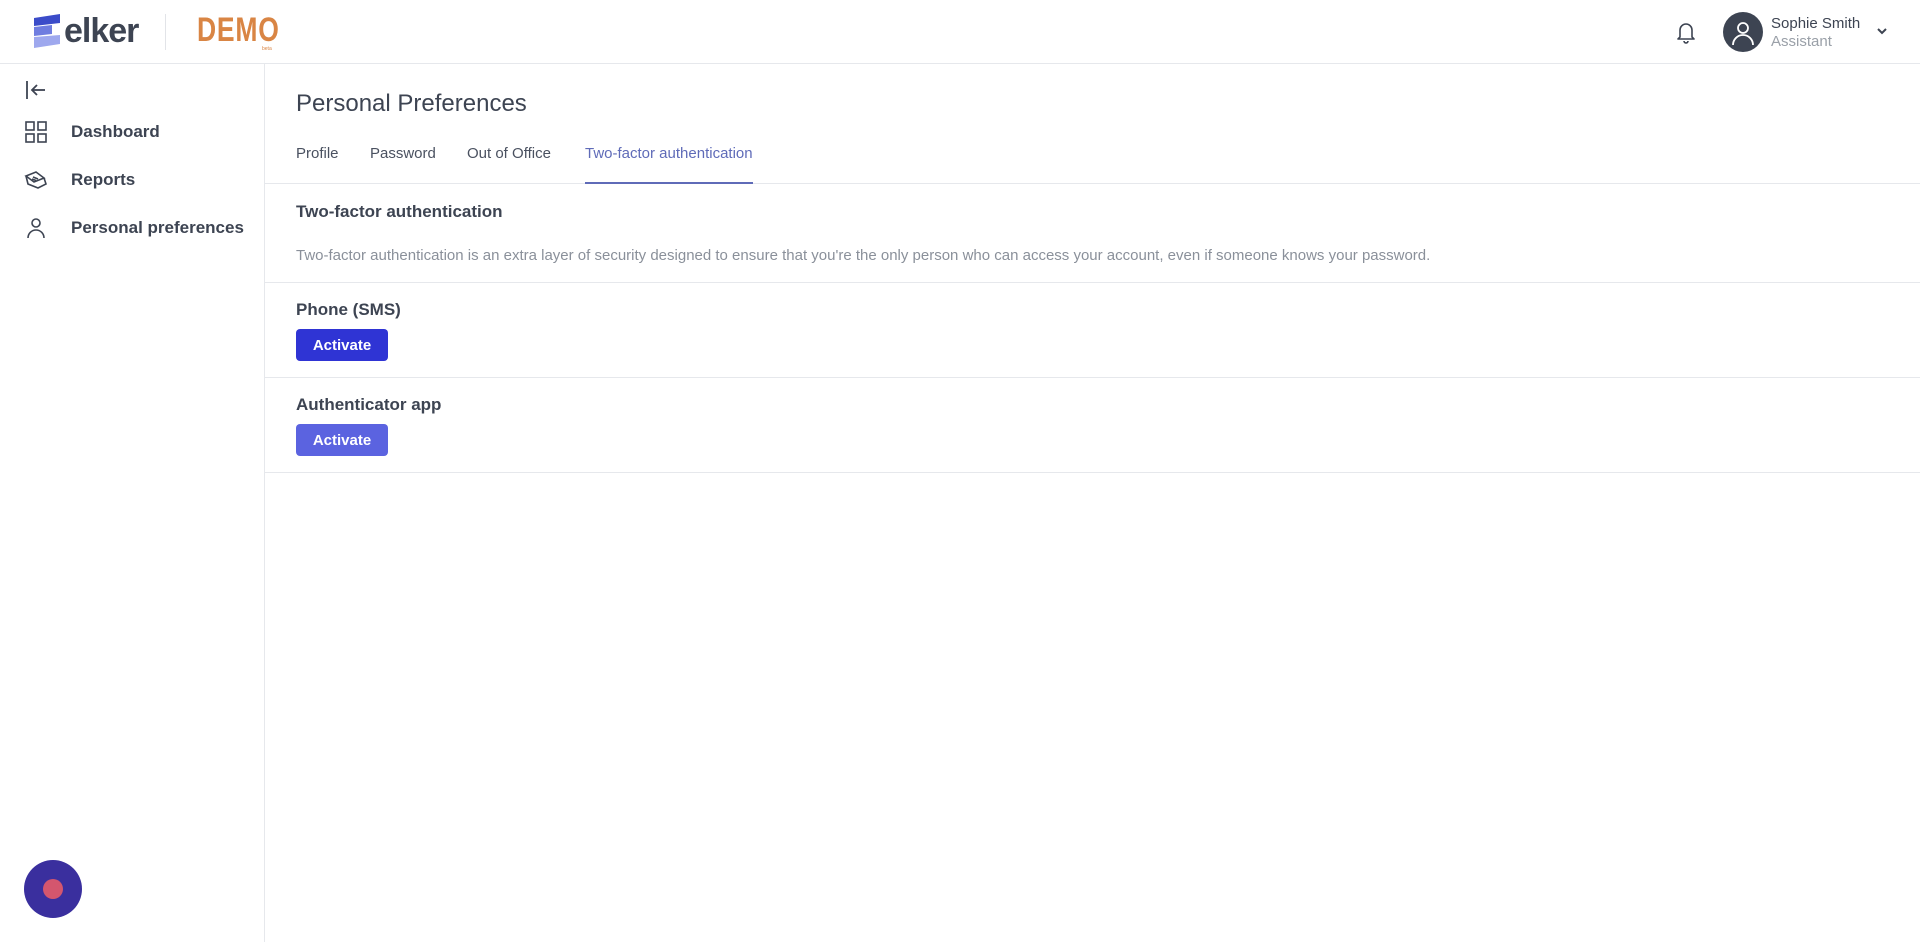 Image resolution: width=1920 pixels, height=942 pixels. I want to click on sidebar-item-personal-preferences: Personal preferences, so click(132, 228).